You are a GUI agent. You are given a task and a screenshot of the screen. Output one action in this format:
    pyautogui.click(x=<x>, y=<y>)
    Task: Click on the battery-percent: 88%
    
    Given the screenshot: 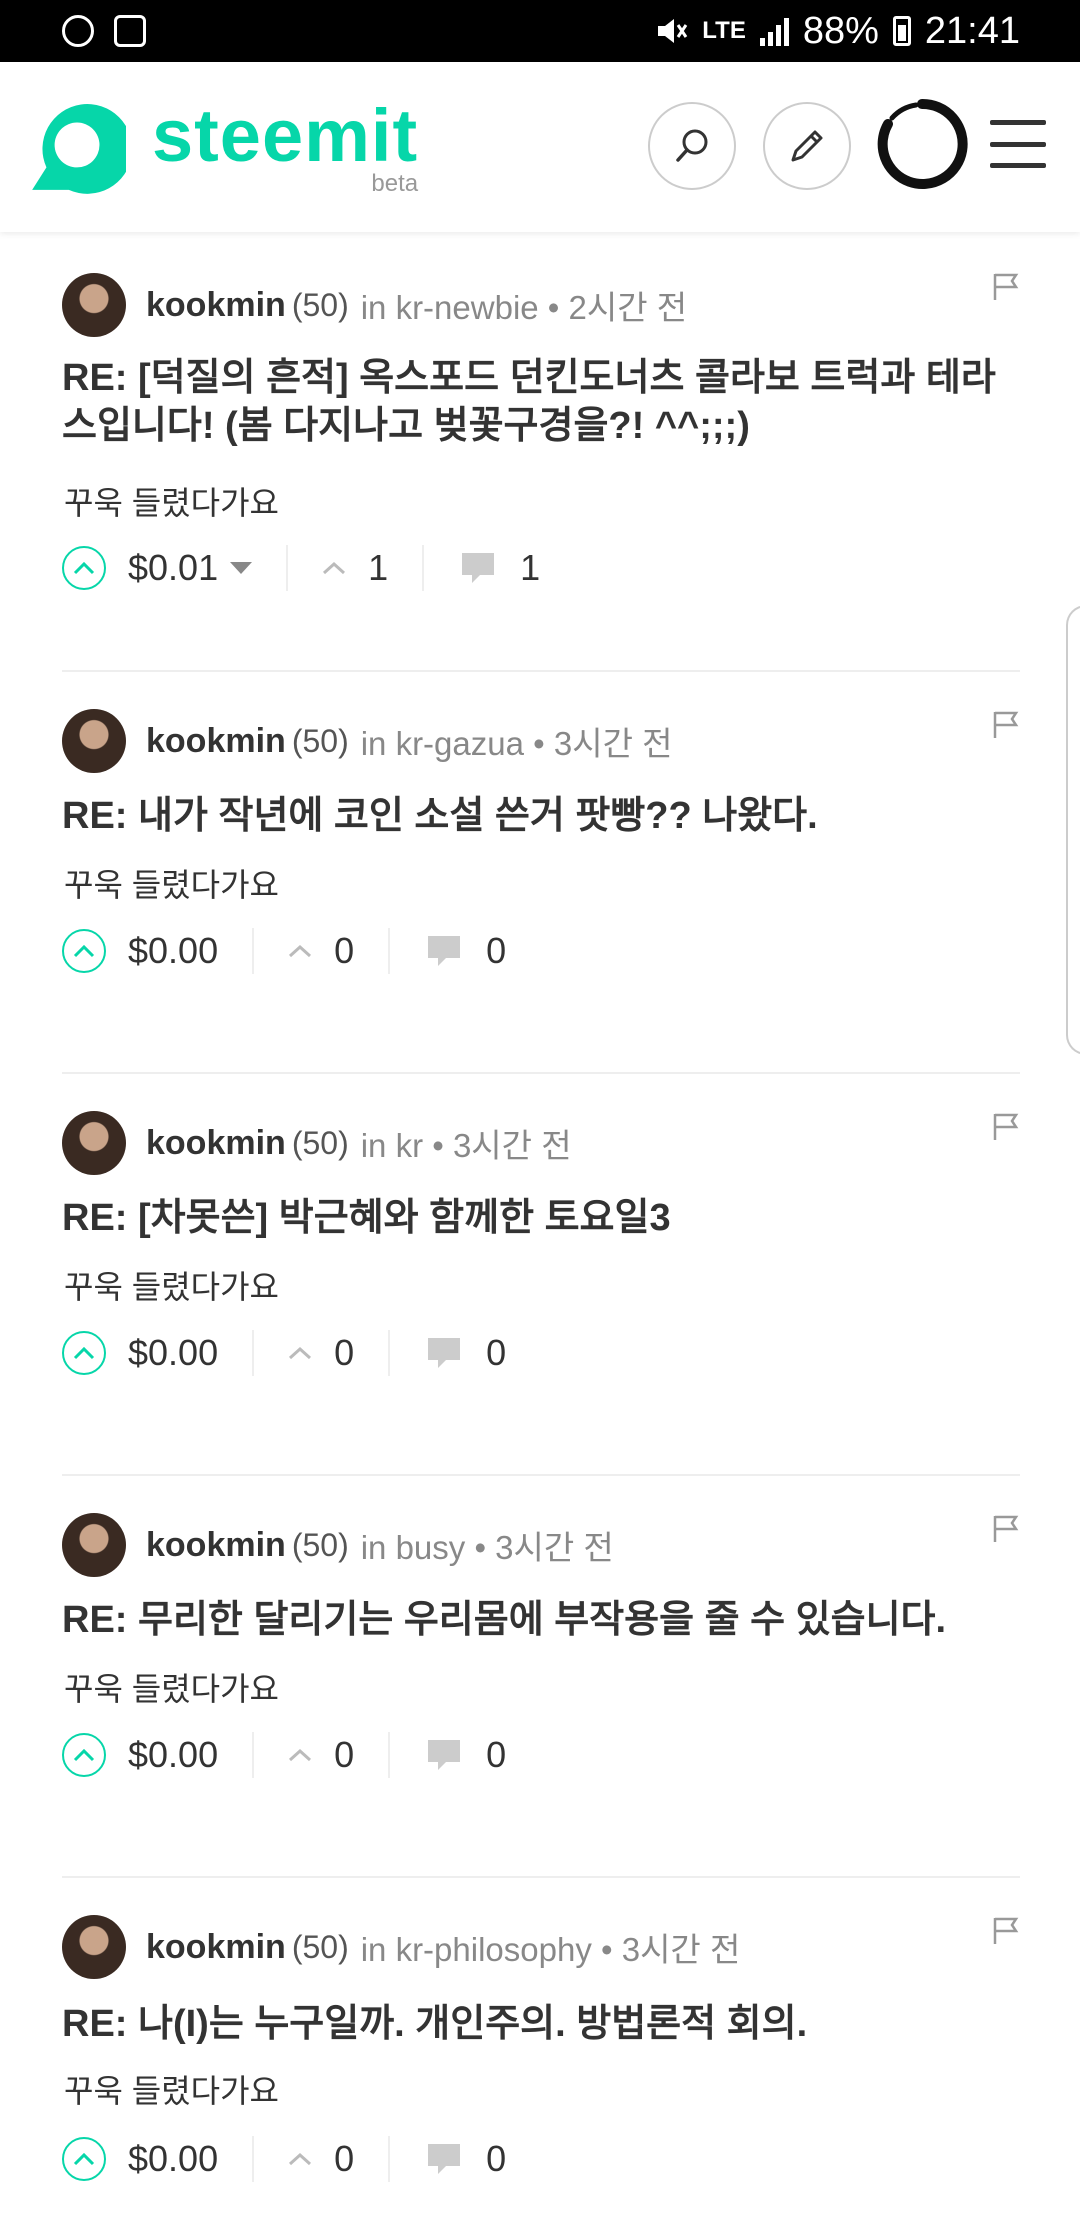 What is the action you would take?
    pyautogui.click(x=840, y=30)
    